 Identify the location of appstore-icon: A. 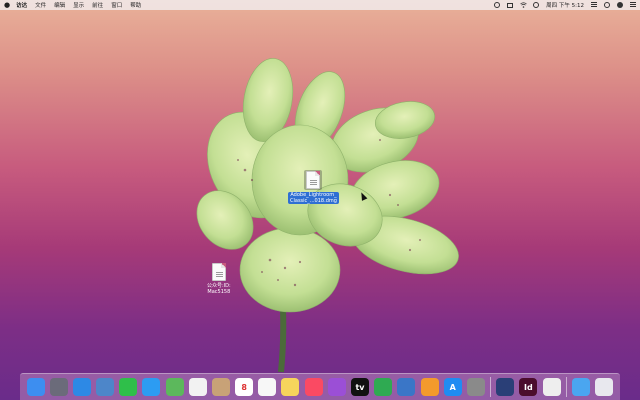
(452, 387).